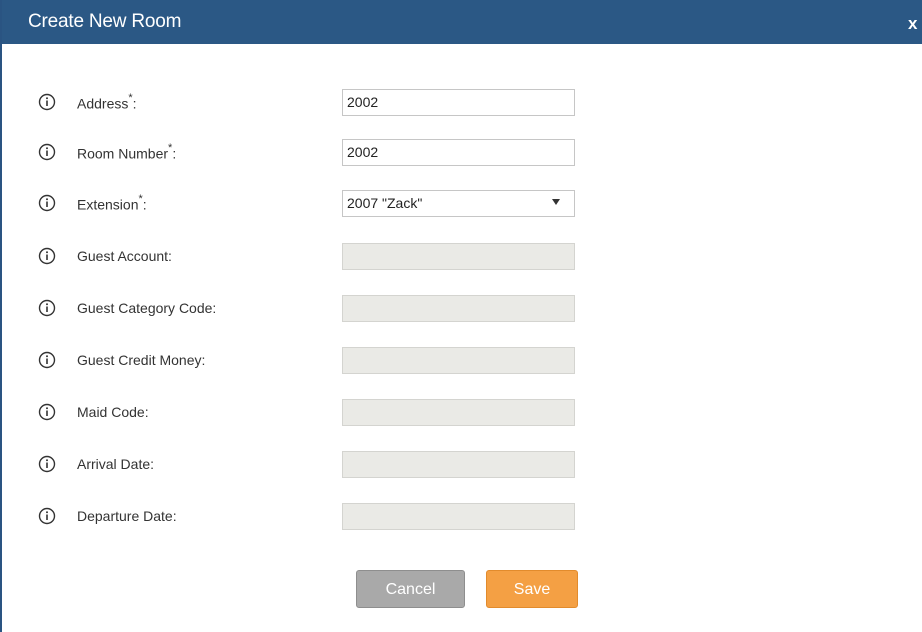 The image size is (922, 632). I want to click on field-label-guest-category-code: Guest Category Code:, so click(147, 308).